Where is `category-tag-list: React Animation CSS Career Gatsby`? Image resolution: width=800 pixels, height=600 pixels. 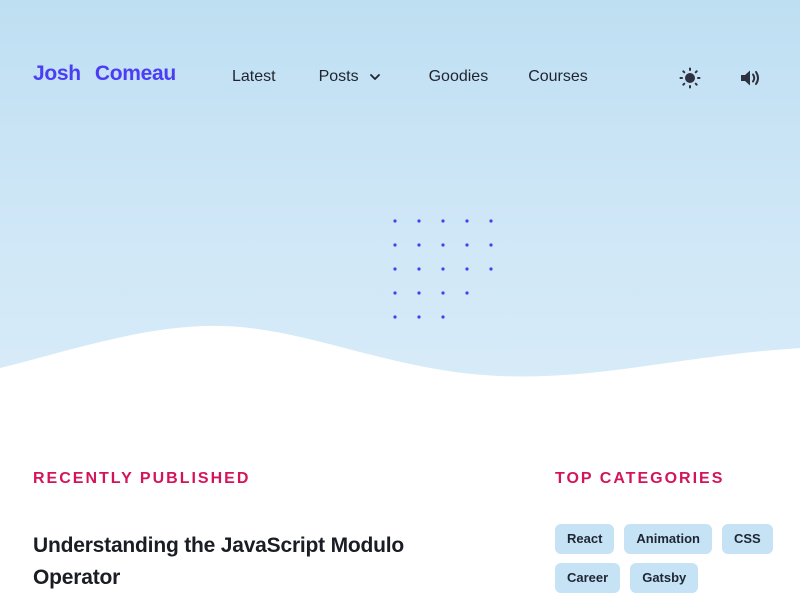 category-tag-list: React Animation CSS Career Gatsby is located at coordinates (670, 558).